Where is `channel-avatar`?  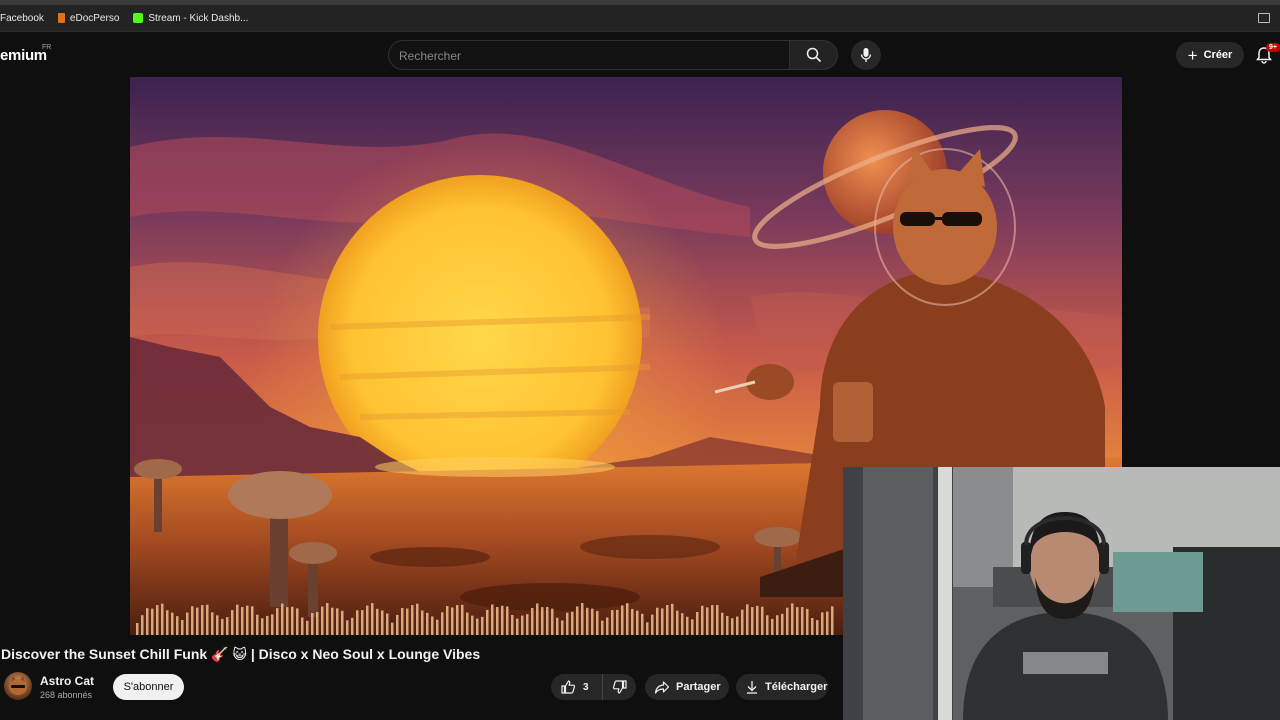 channel-avatar is located at coordinates (18, 686).